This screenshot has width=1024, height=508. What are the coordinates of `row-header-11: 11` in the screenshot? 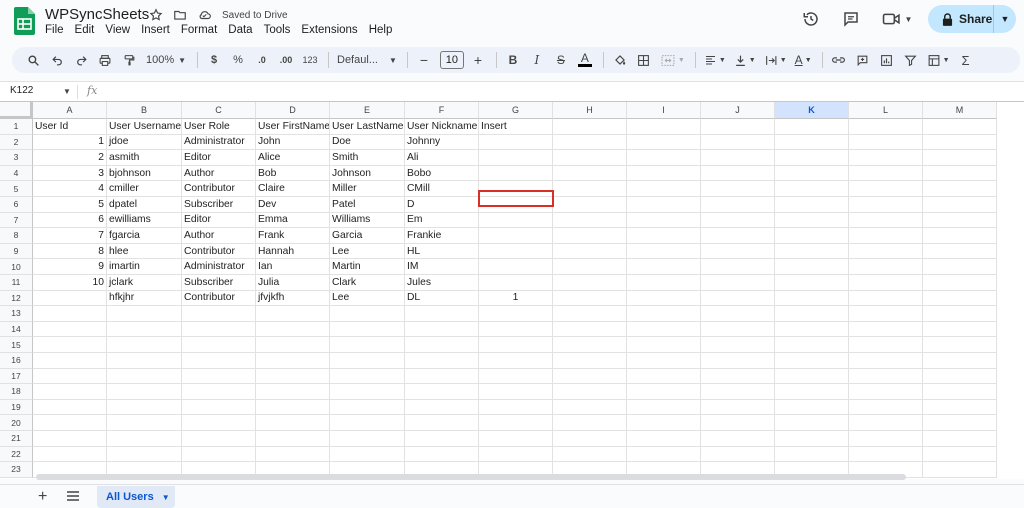 It's located at (16, 283).